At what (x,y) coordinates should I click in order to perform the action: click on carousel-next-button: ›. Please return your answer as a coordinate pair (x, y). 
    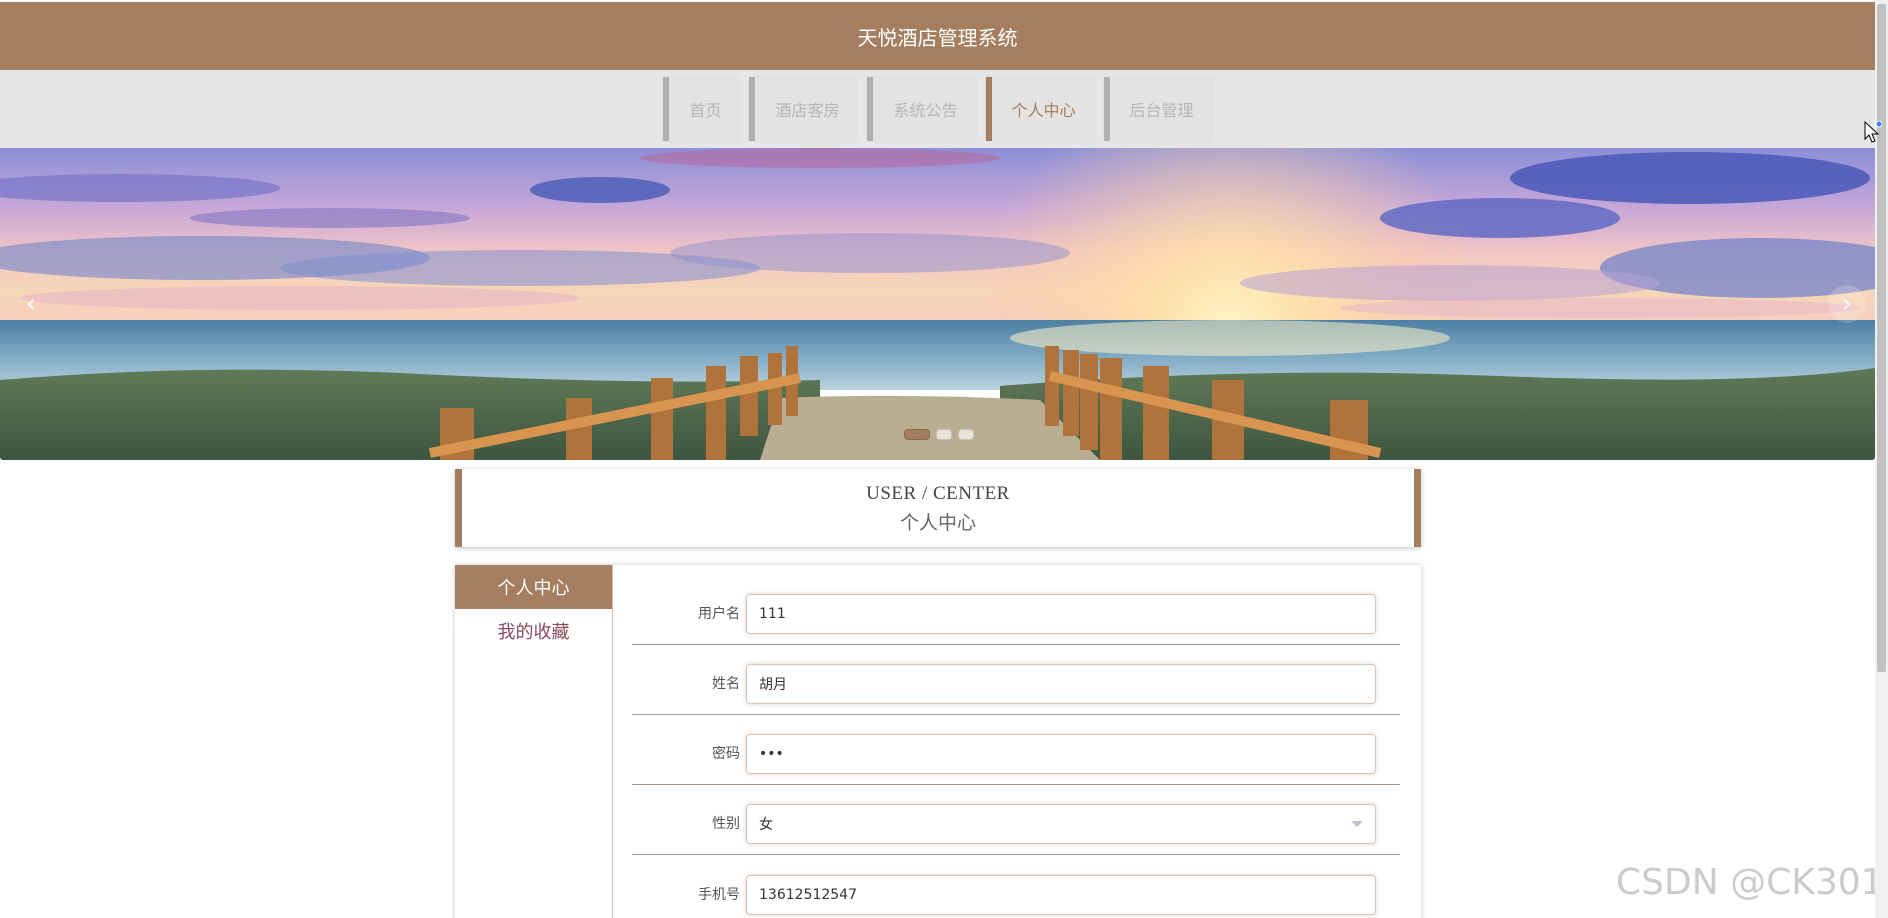
    Looking at the image, I should click on (1847, 304).